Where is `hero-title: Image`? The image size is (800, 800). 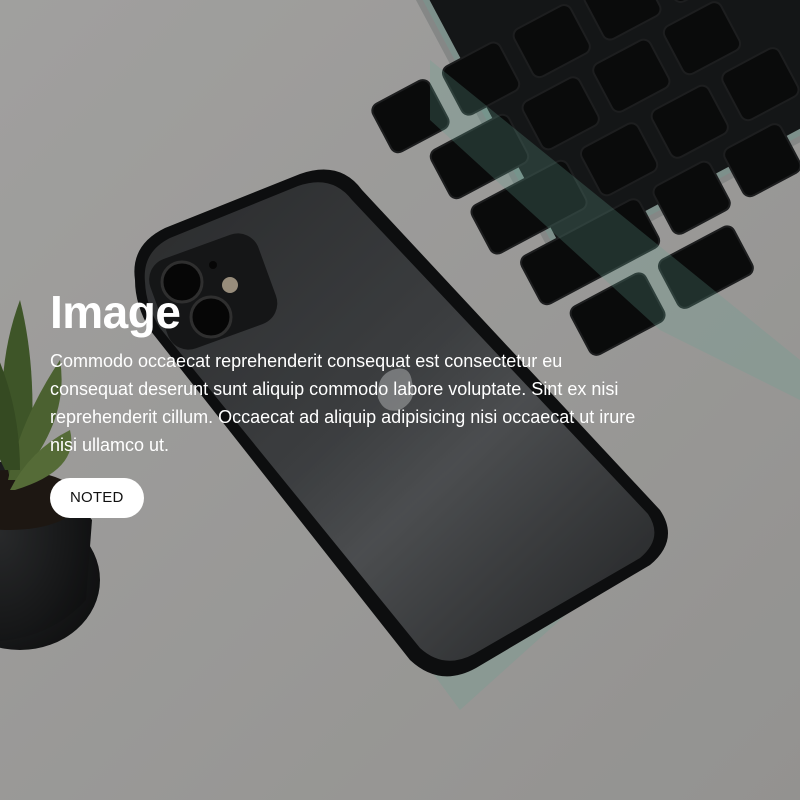
hero-title: Image is located at coordinates (115, 312).